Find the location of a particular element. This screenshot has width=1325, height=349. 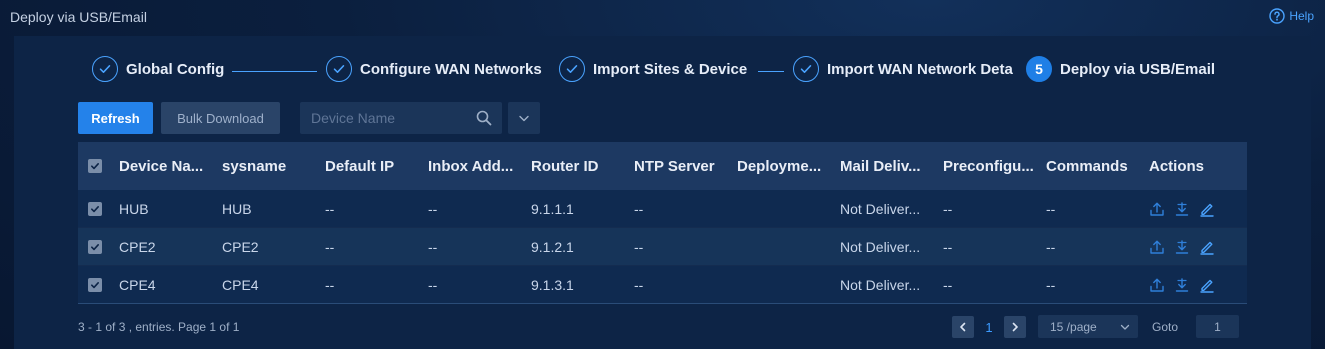

step-label: Configure WAN Networks is located at coordinates (451, 69).